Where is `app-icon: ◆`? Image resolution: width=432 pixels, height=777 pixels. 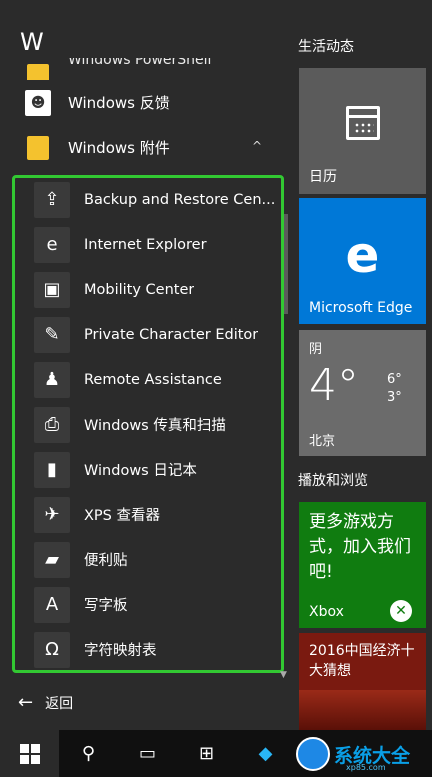 app-icon: ◆ is located at coordinates (265, 753).